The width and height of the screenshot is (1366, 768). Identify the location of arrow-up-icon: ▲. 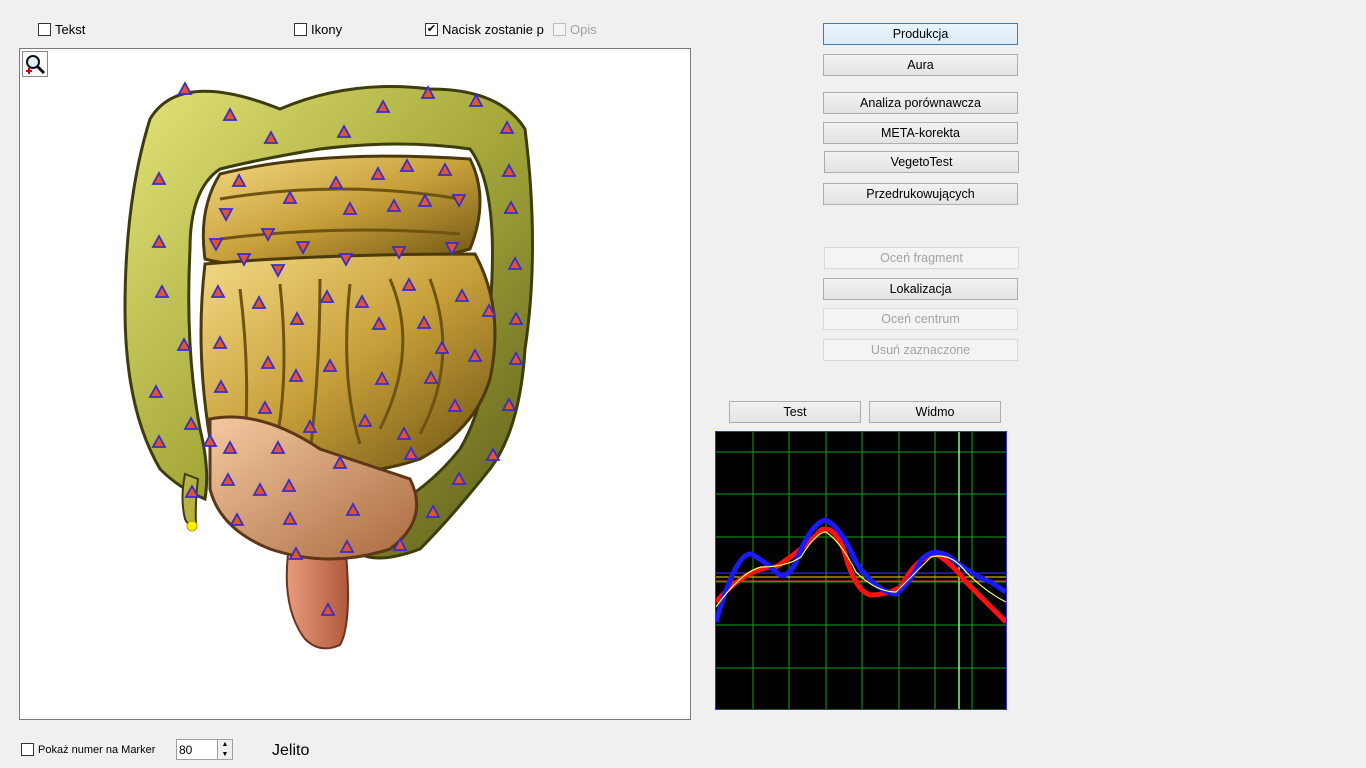
(224, 744).